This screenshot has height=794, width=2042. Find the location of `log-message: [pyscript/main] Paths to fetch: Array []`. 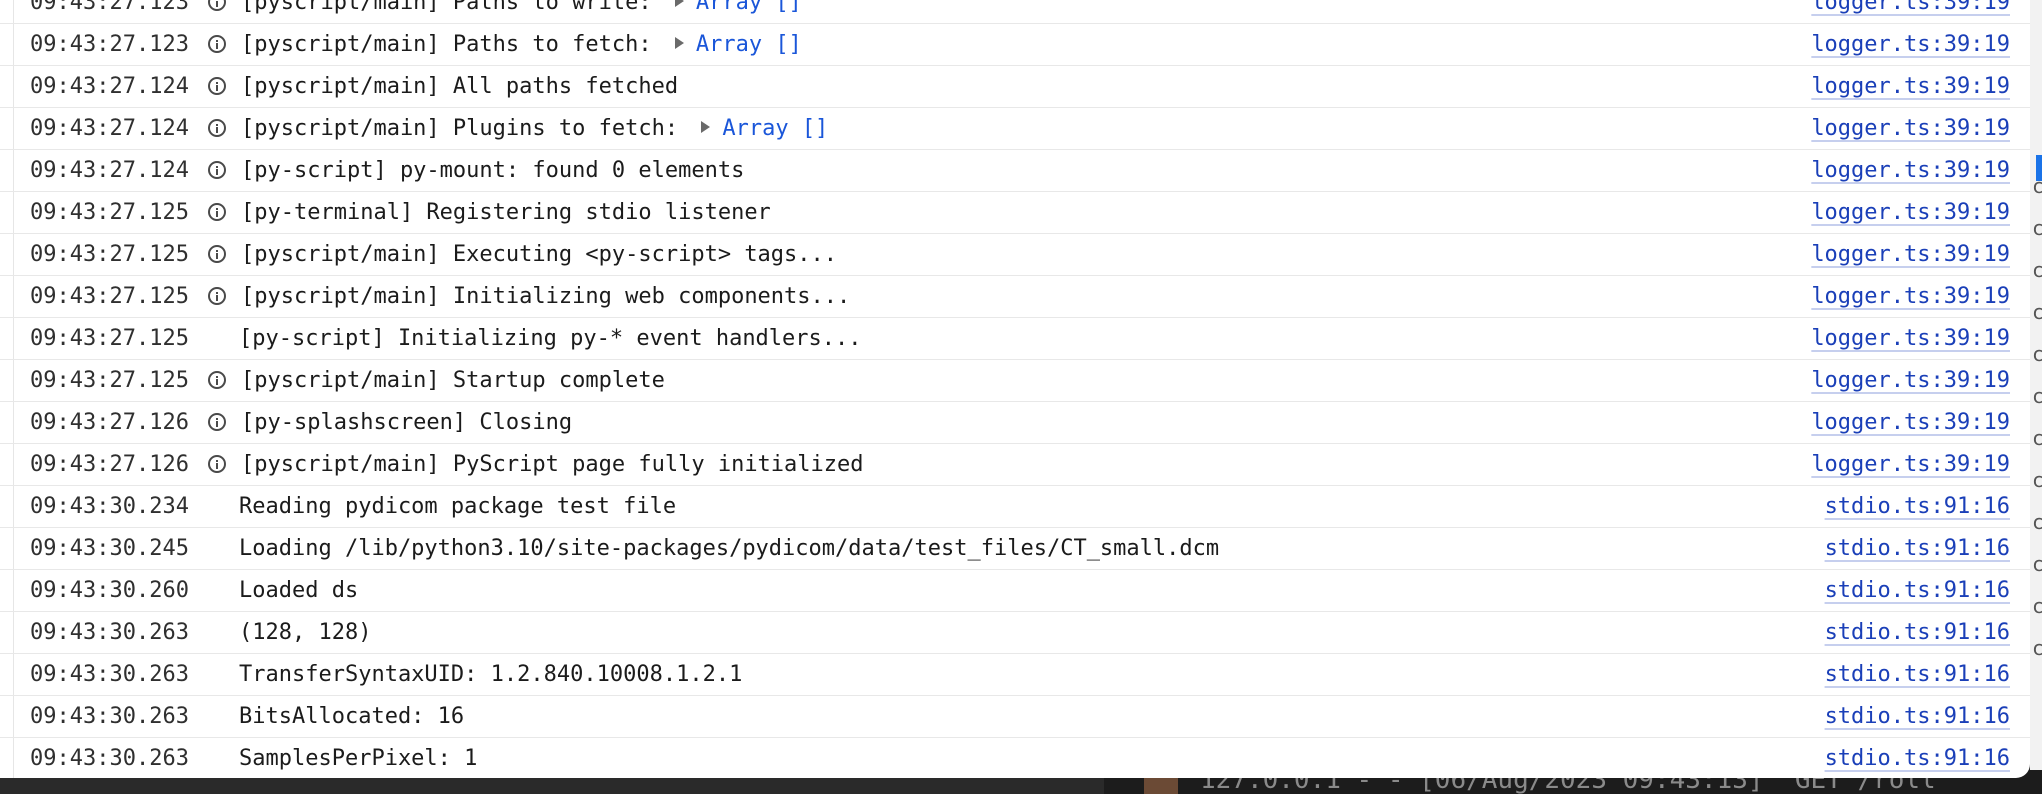

log-message: [pyscript/main] Paths to fetch: Array [] is located at coordinates (521, 45).